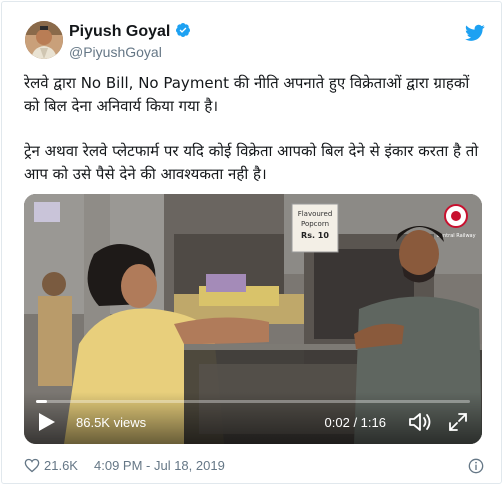 Image resolution: width=503 pixels, height=485 pixels. What do you see at coordinates (159, 465) in the screenshot?
I see `tweet-timestamp: 4:09 PM - Jul 18, 2019` at bounding box center [159, 465].